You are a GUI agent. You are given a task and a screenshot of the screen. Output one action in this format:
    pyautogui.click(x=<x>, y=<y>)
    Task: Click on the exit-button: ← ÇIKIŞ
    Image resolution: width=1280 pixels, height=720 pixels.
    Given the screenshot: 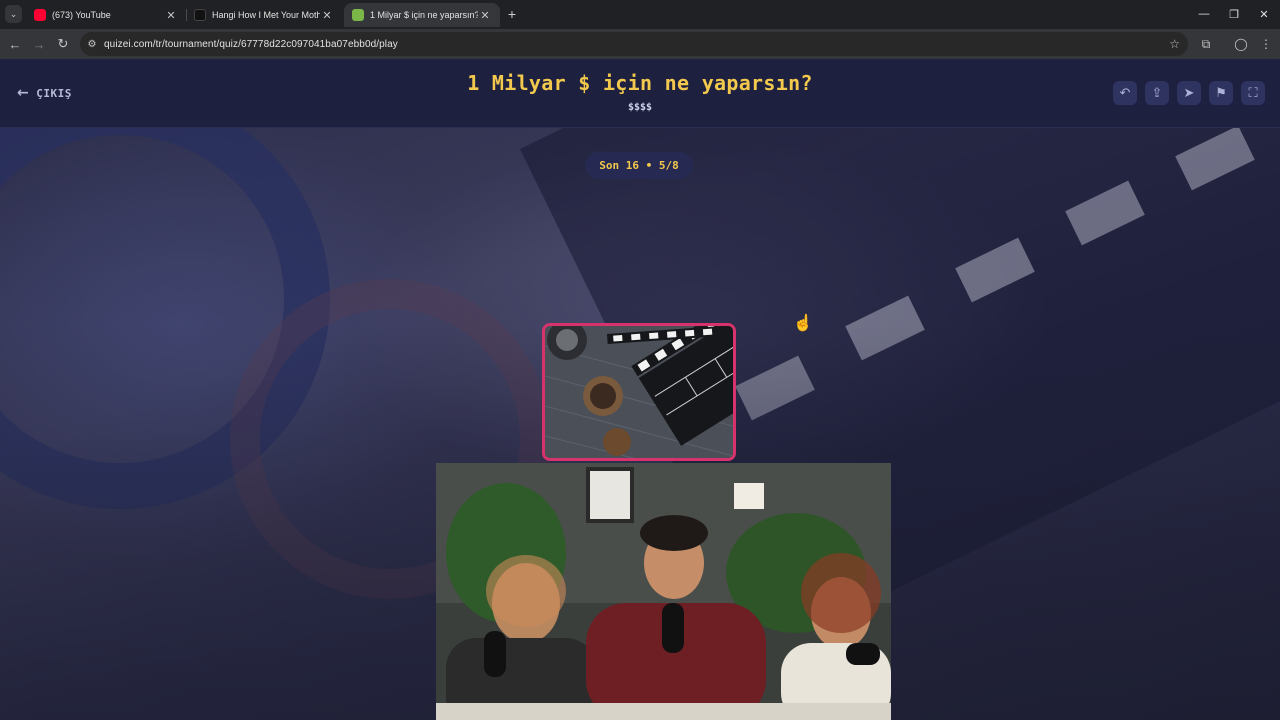 What is the action you would take?
    pyautogui.click(x=44, y=93)
    